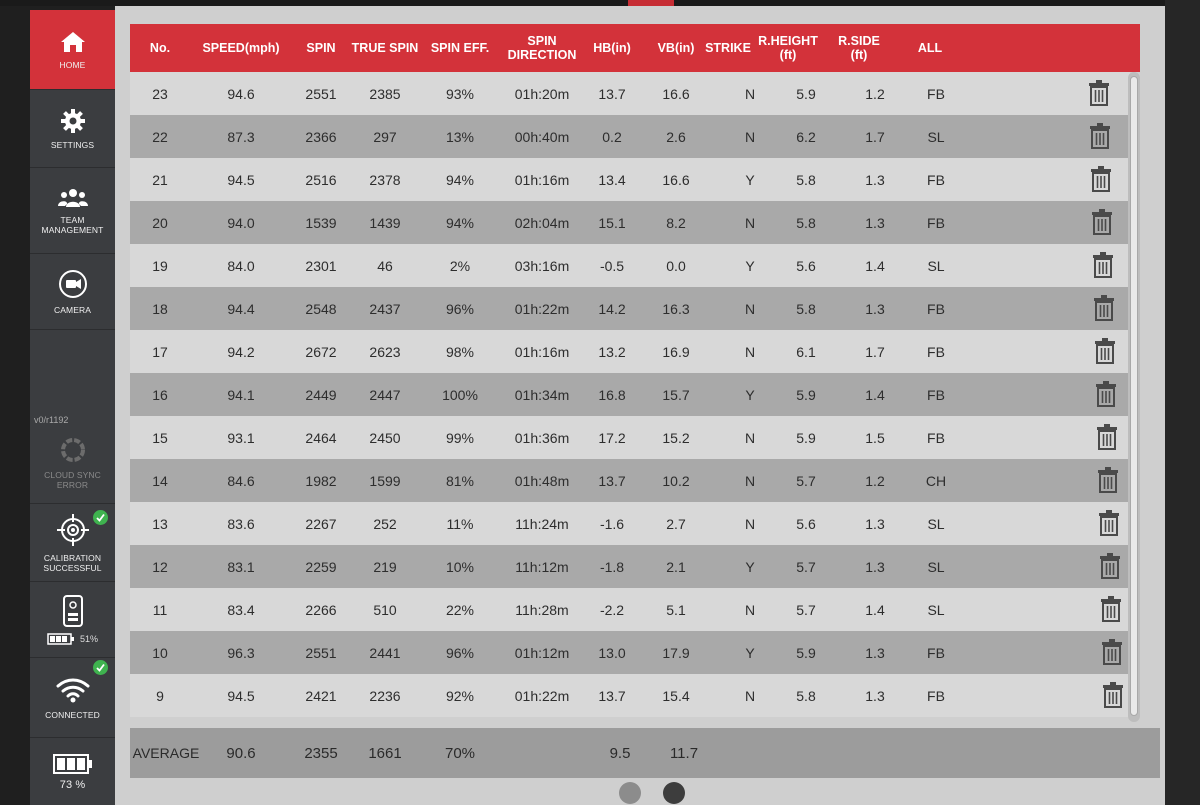 The image size is (1200, 805). Describe the element at coordinates (460, 437) in the screenshot. I see `cell-spin-eff: 99%` at that location.